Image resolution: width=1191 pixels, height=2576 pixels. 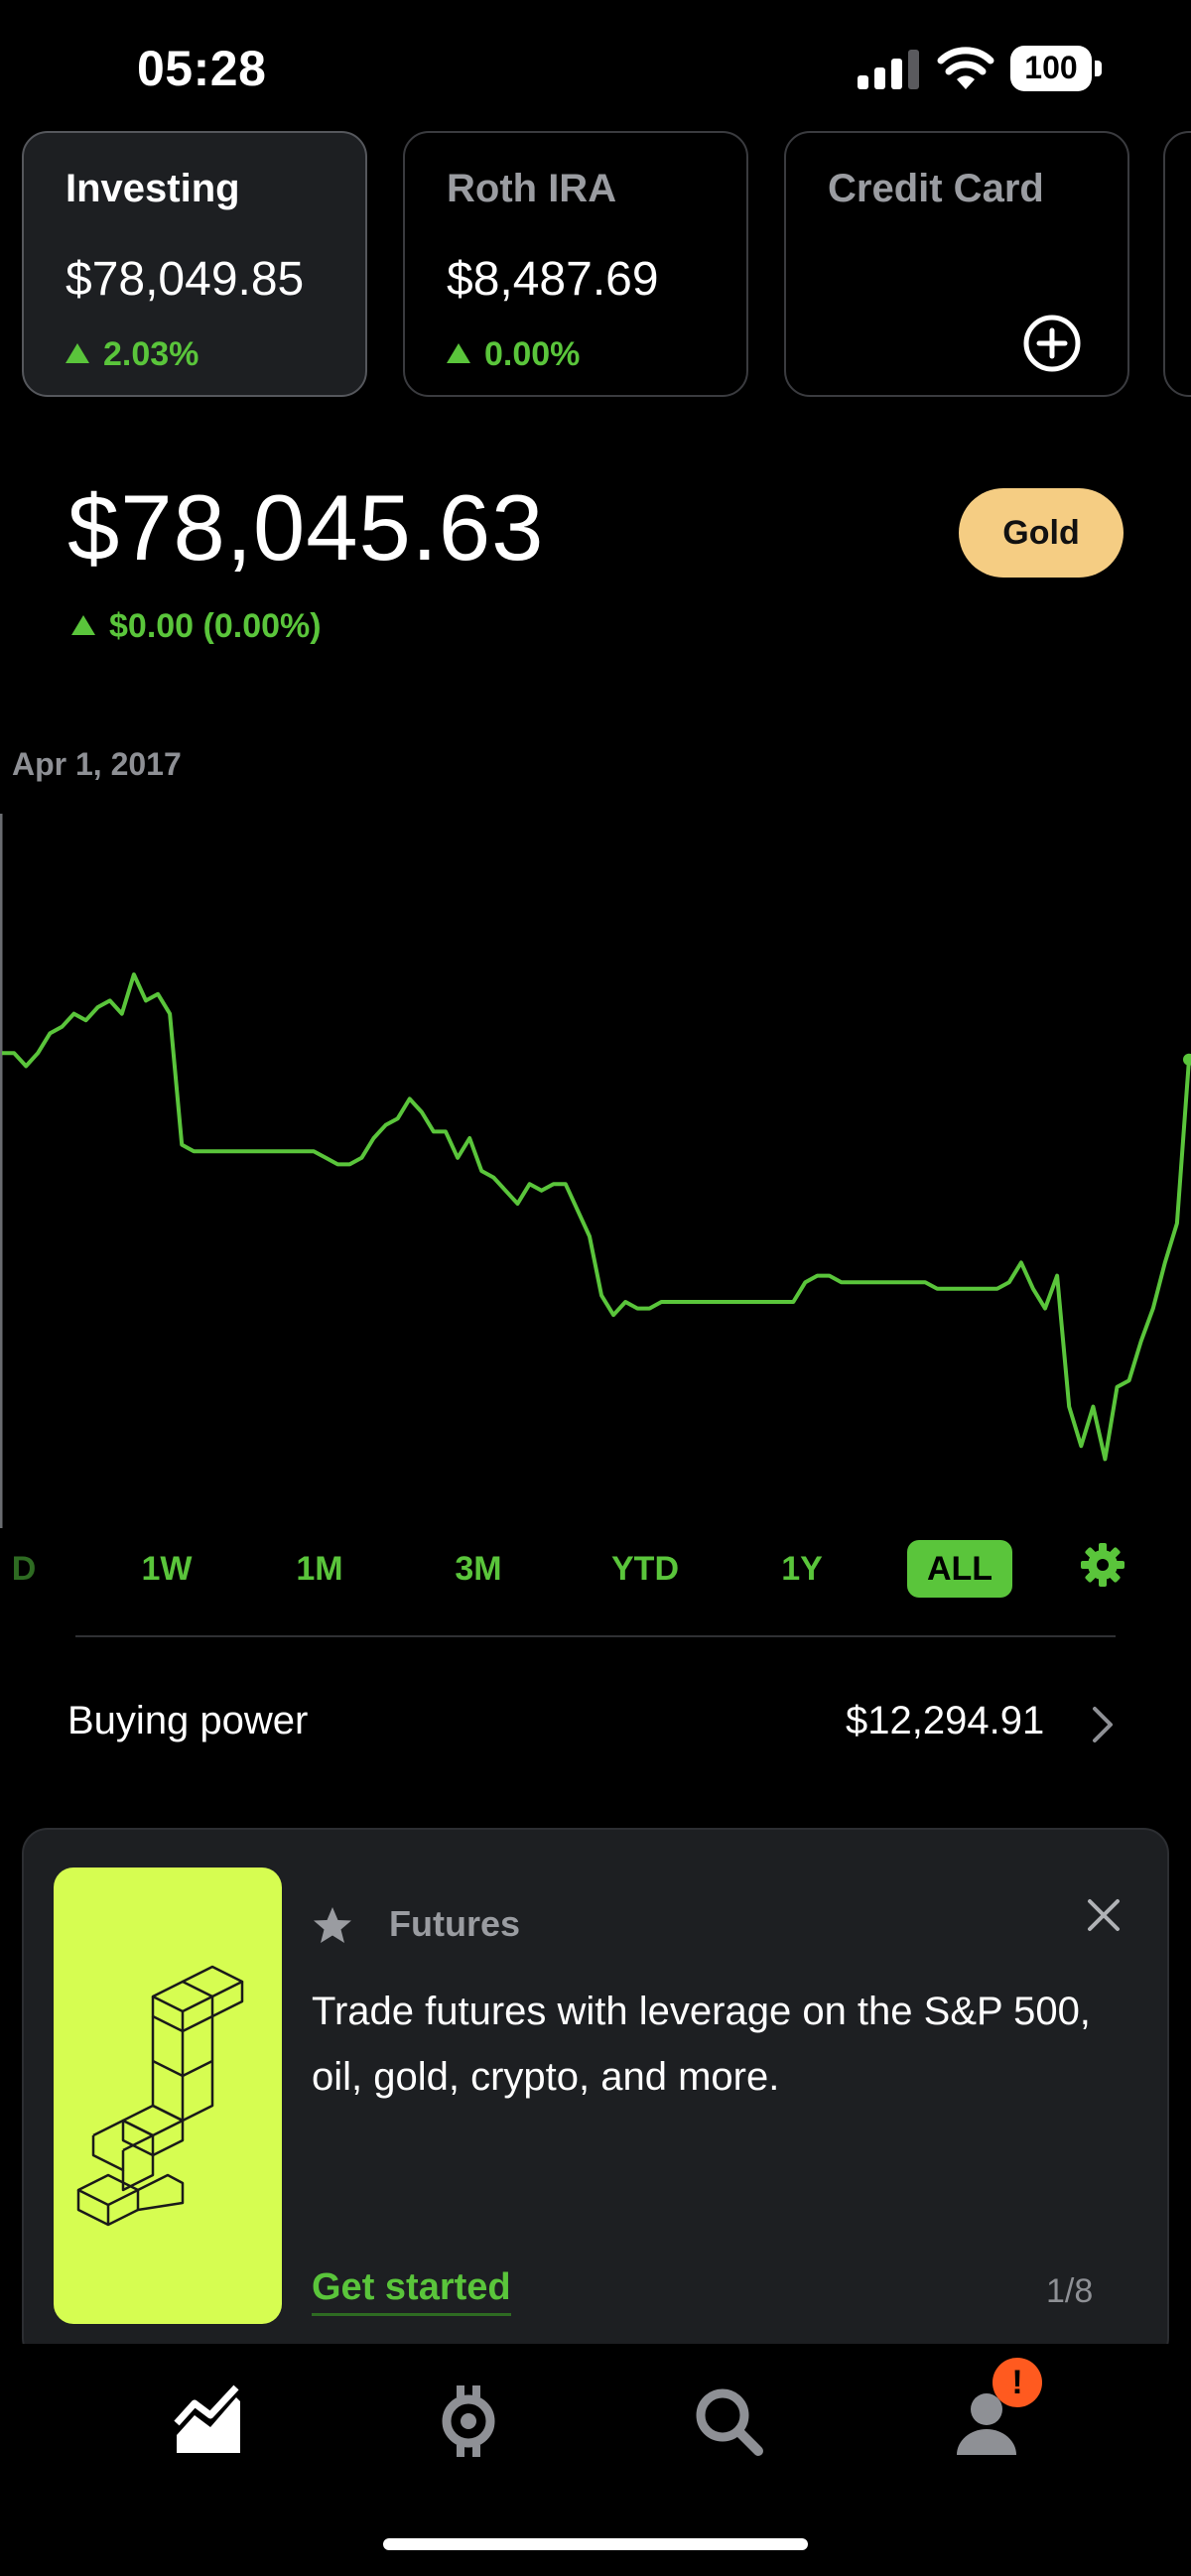 I want to click on chart-date-label: Apr 1, 2017, so click(x=97, y=764).